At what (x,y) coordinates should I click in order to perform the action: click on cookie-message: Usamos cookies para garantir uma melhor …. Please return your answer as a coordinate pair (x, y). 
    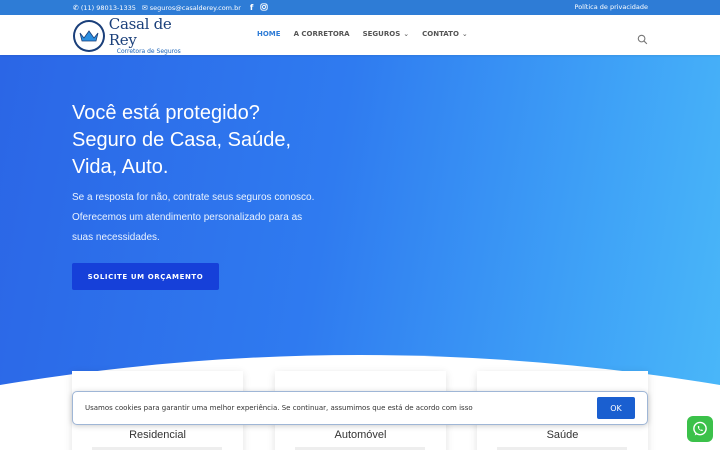
    Looking at the image, I should click on (279, 408).